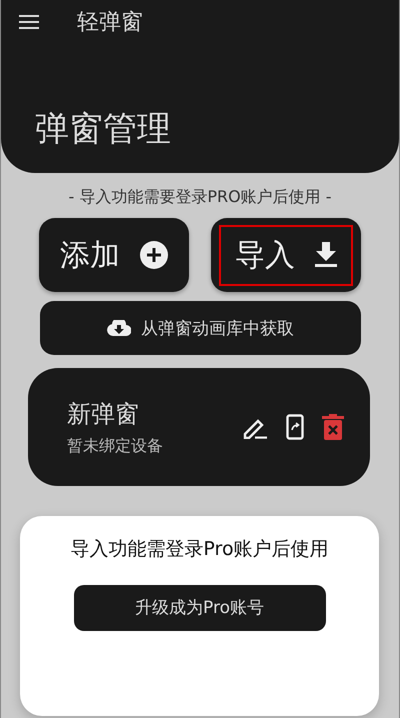  Describe the element at coordinates (199, 427) in the screenshot. I see `popup-card: 新弹窗 暂未绑定设备` at that location.